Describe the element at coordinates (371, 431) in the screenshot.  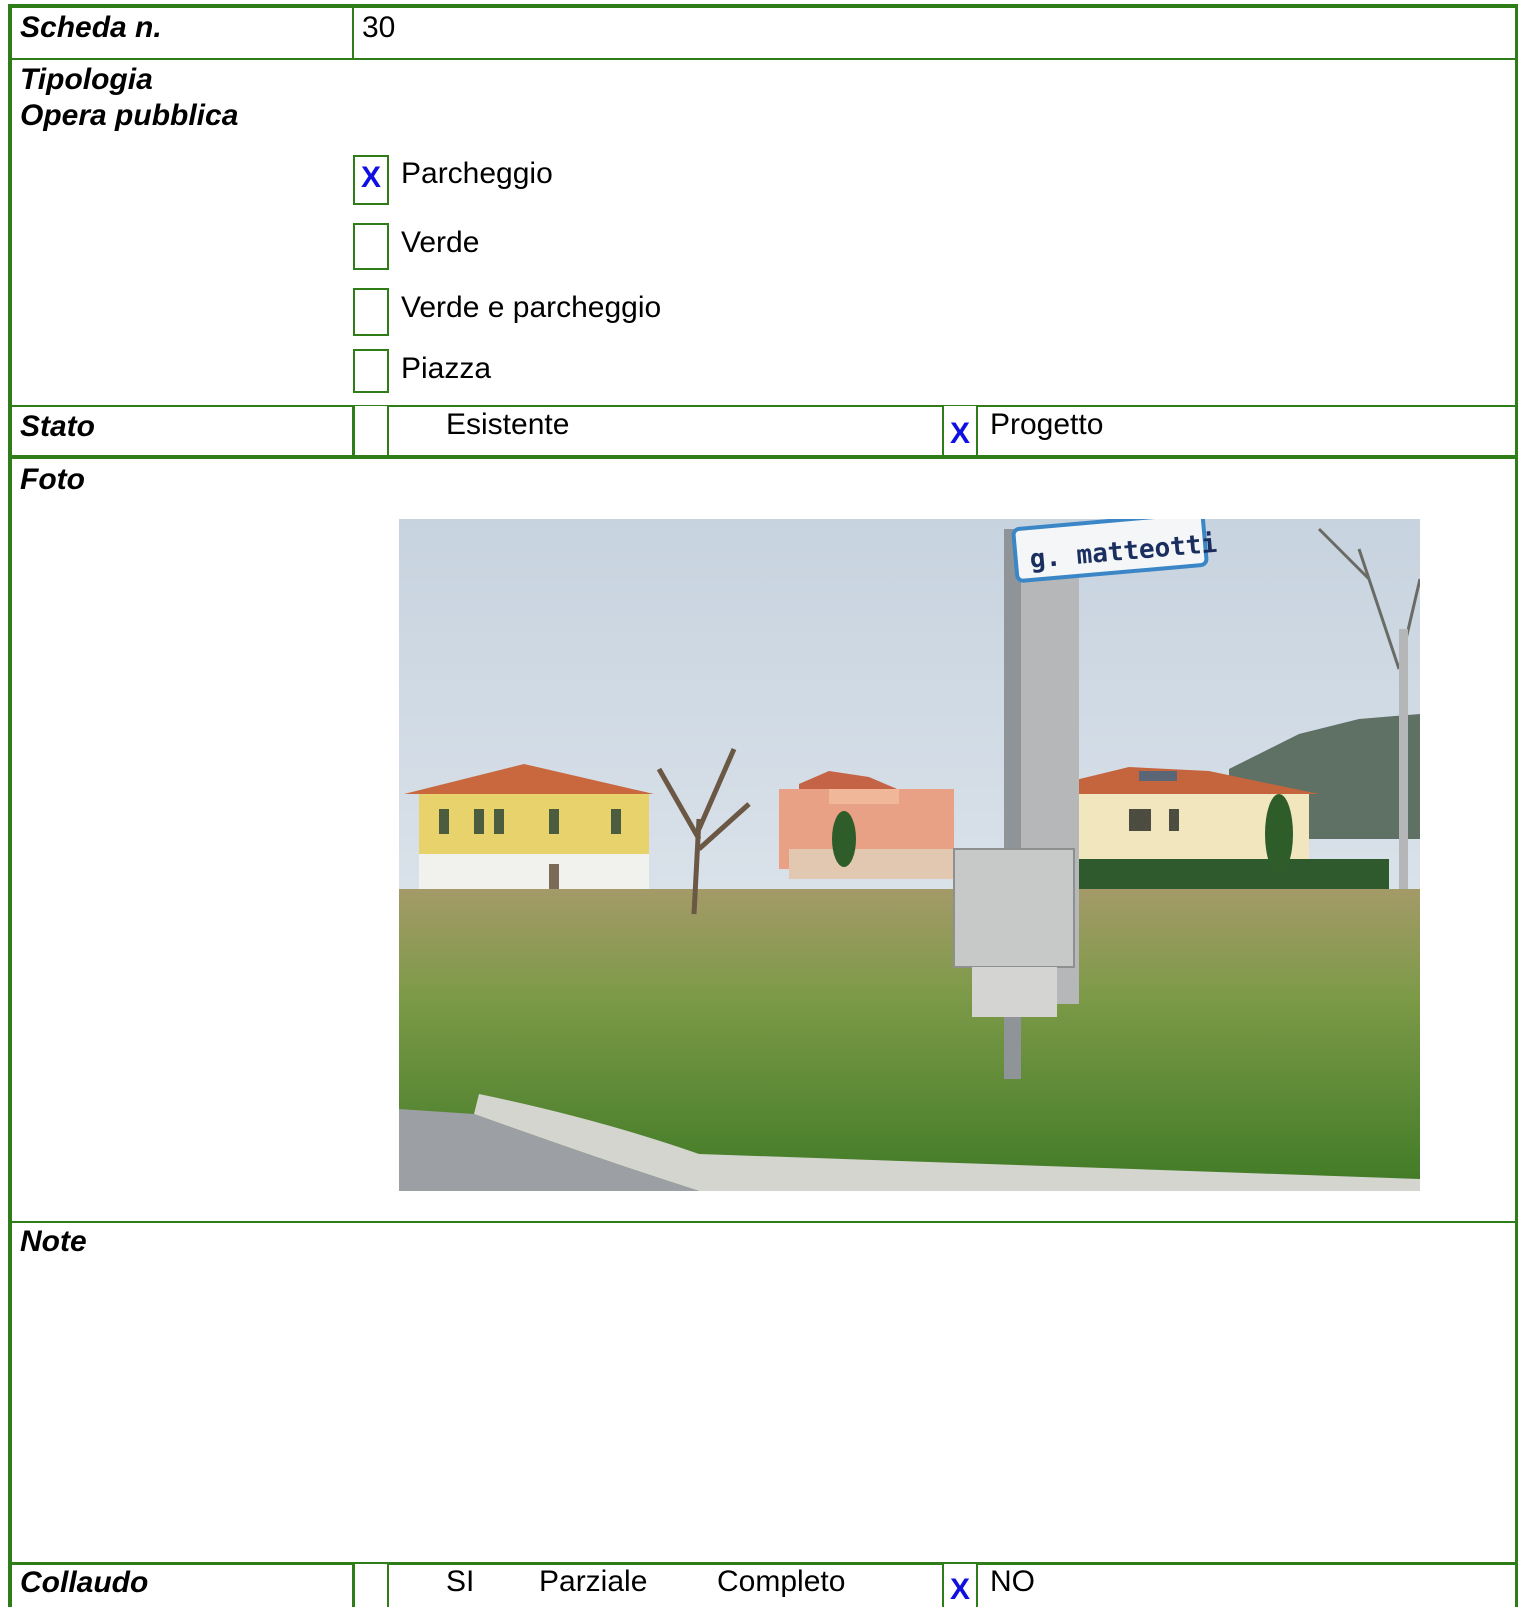
I see `checkbox-esistente` at that location.